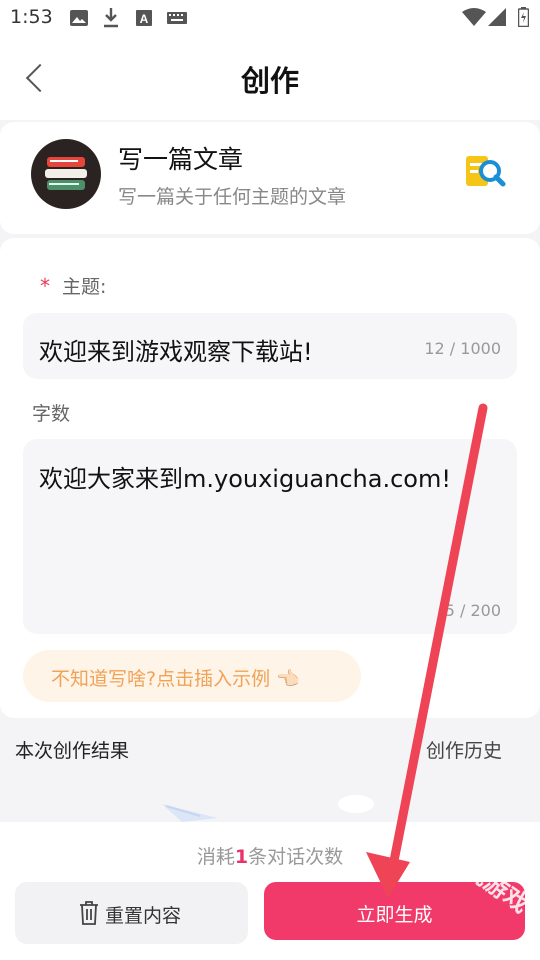 Image resolution: width=540 pixels, height=960 pixels. I want to click on svg-text: A, so click(144, 19).